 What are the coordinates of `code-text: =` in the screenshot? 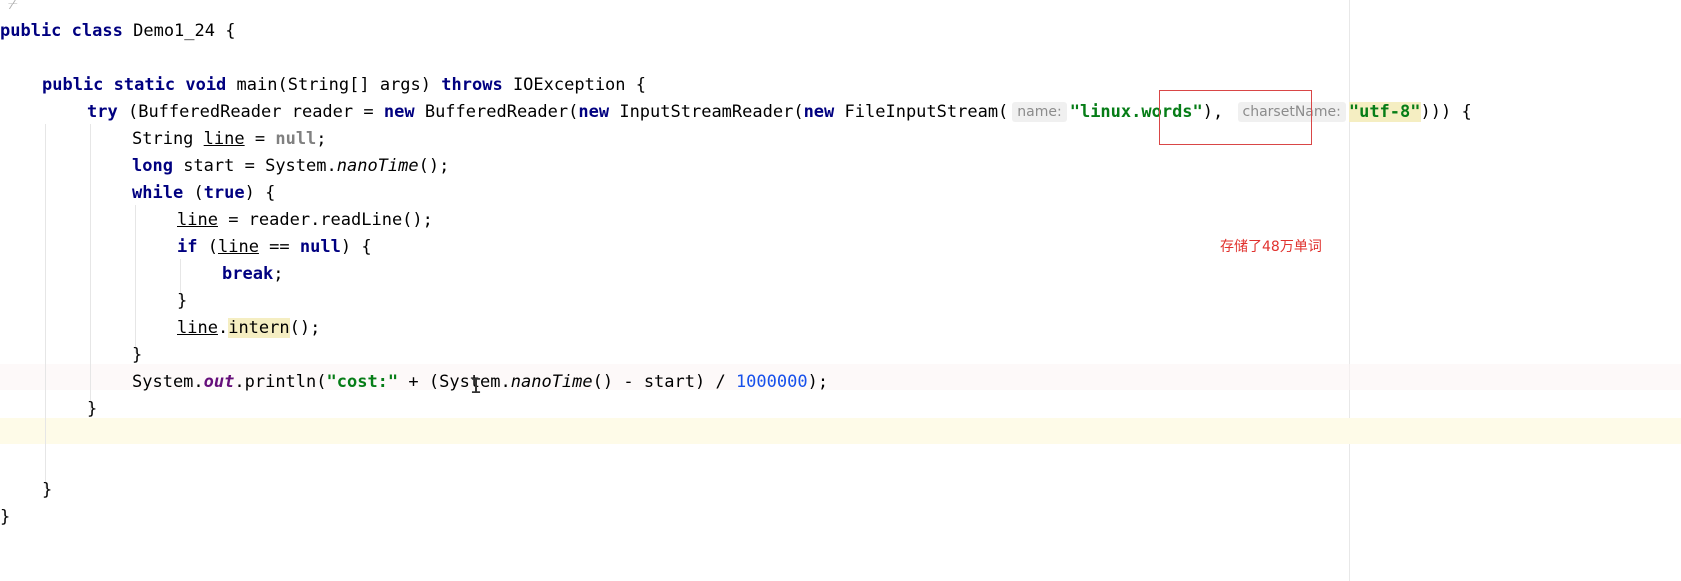 It's located at (260, 139).